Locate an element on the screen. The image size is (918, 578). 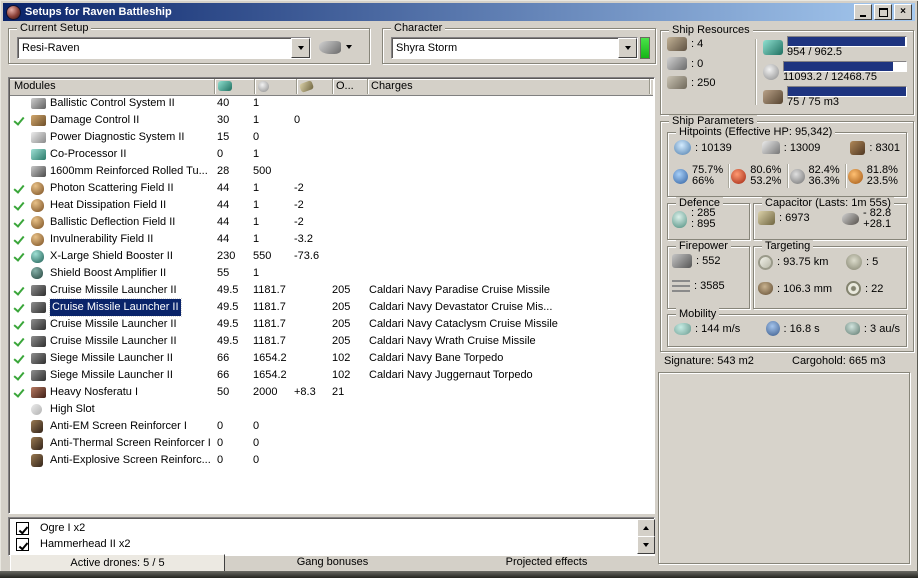
arrow-up-icon is located at coordinates (646, 528).